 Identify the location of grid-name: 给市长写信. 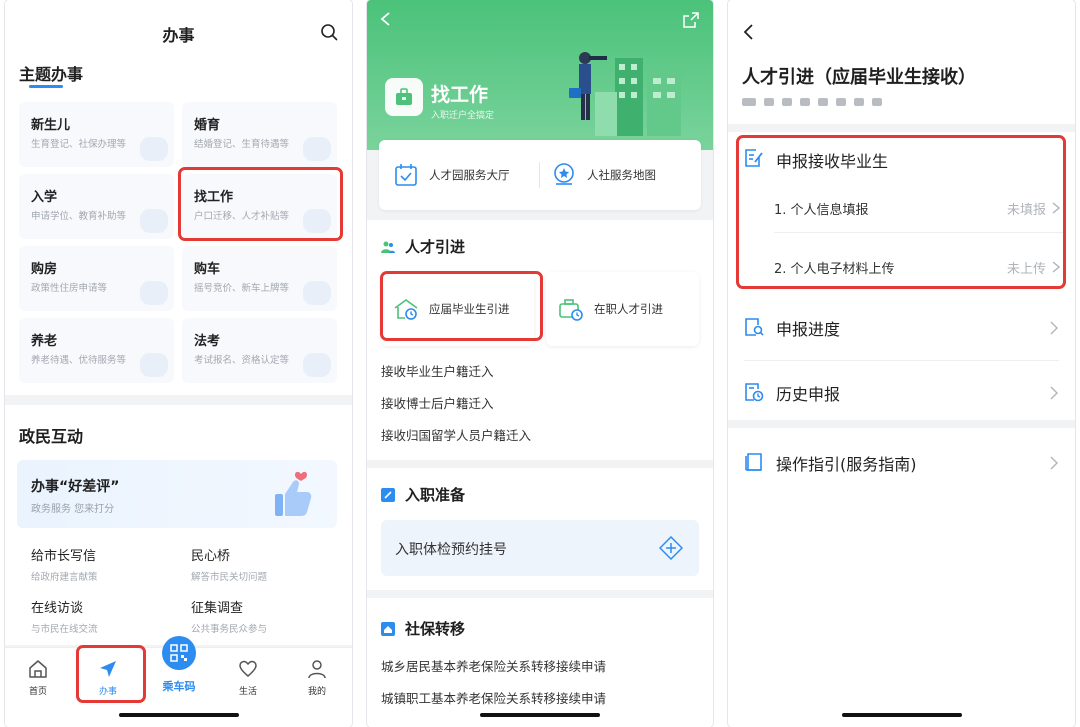
(64, 556).